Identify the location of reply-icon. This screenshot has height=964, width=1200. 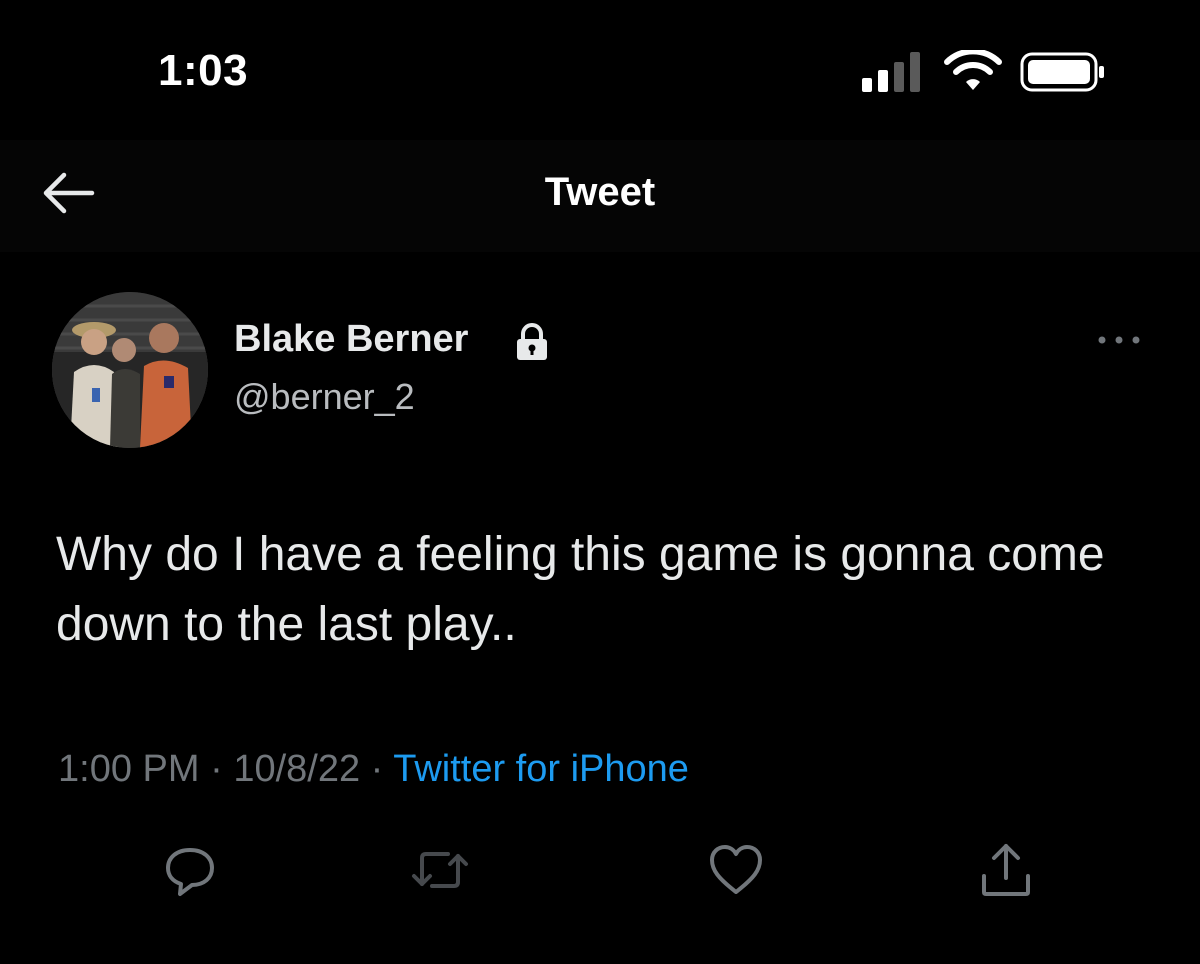
(190, 870).